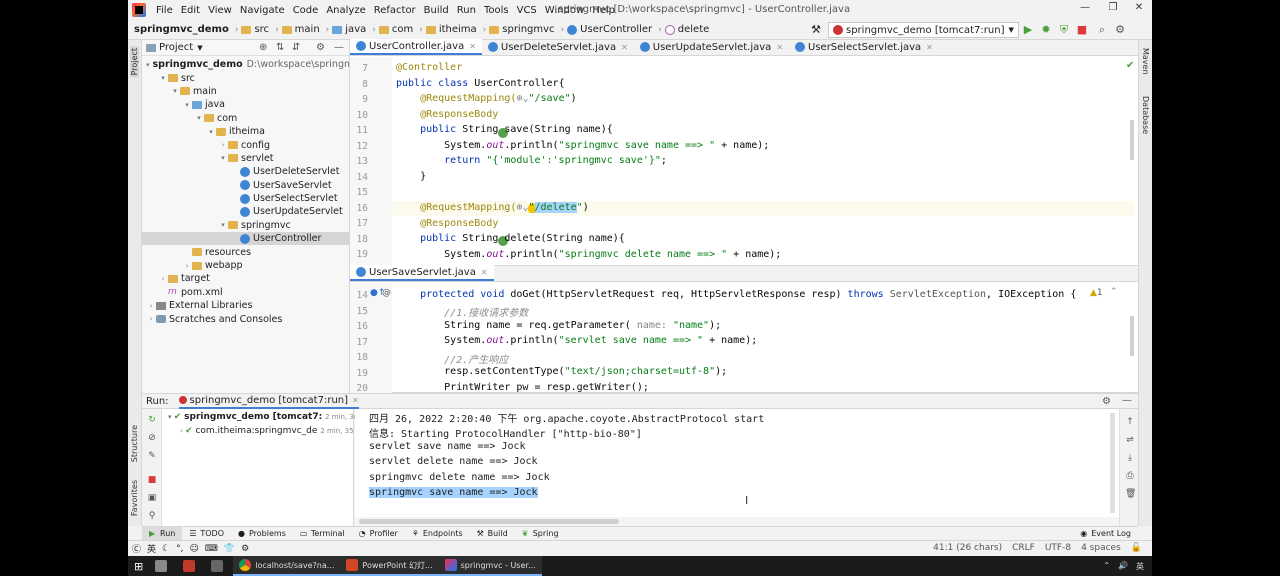  Describe the element at coordinates (523, 29) in the screenshot. I see `breadcrumb-springmvc: springmvc` at that location.